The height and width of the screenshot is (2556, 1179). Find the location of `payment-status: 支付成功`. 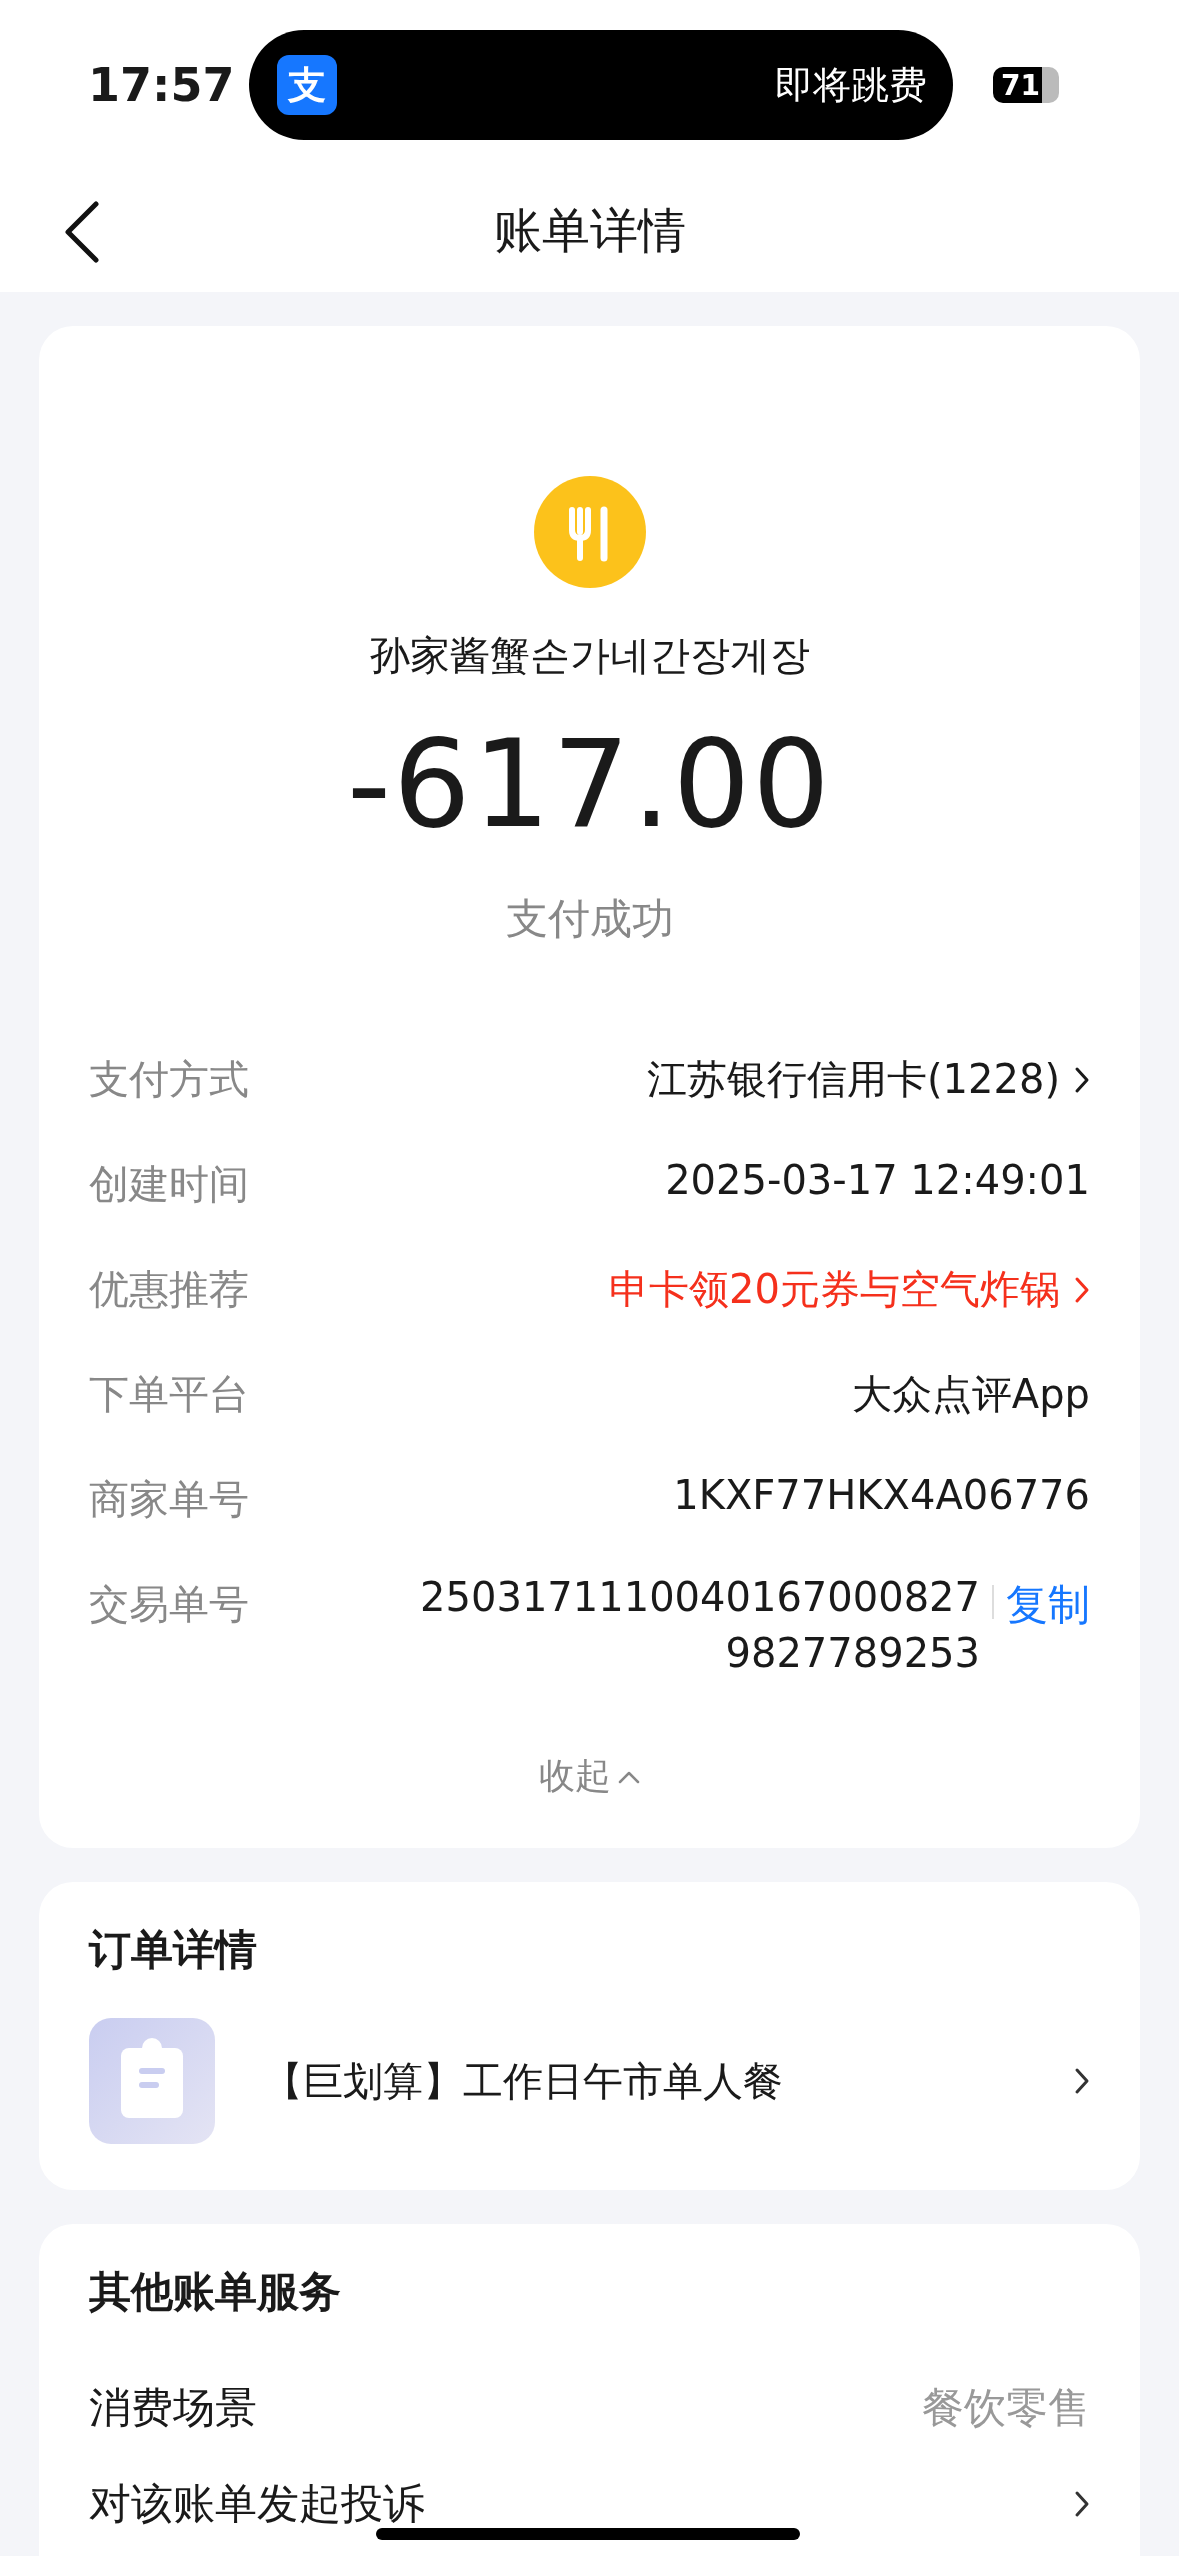

payment-status: 支付成功 is located at coordinates (589, 919).